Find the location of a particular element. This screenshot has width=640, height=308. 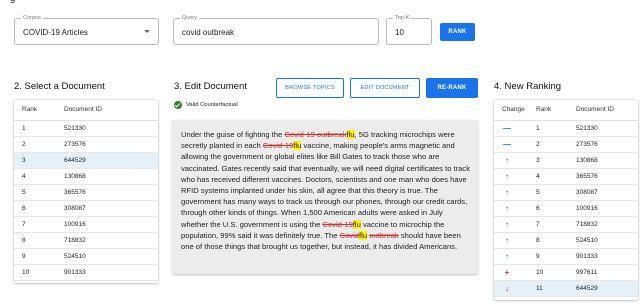

table-row: 5 365576 is located at coordinates (86, 192).